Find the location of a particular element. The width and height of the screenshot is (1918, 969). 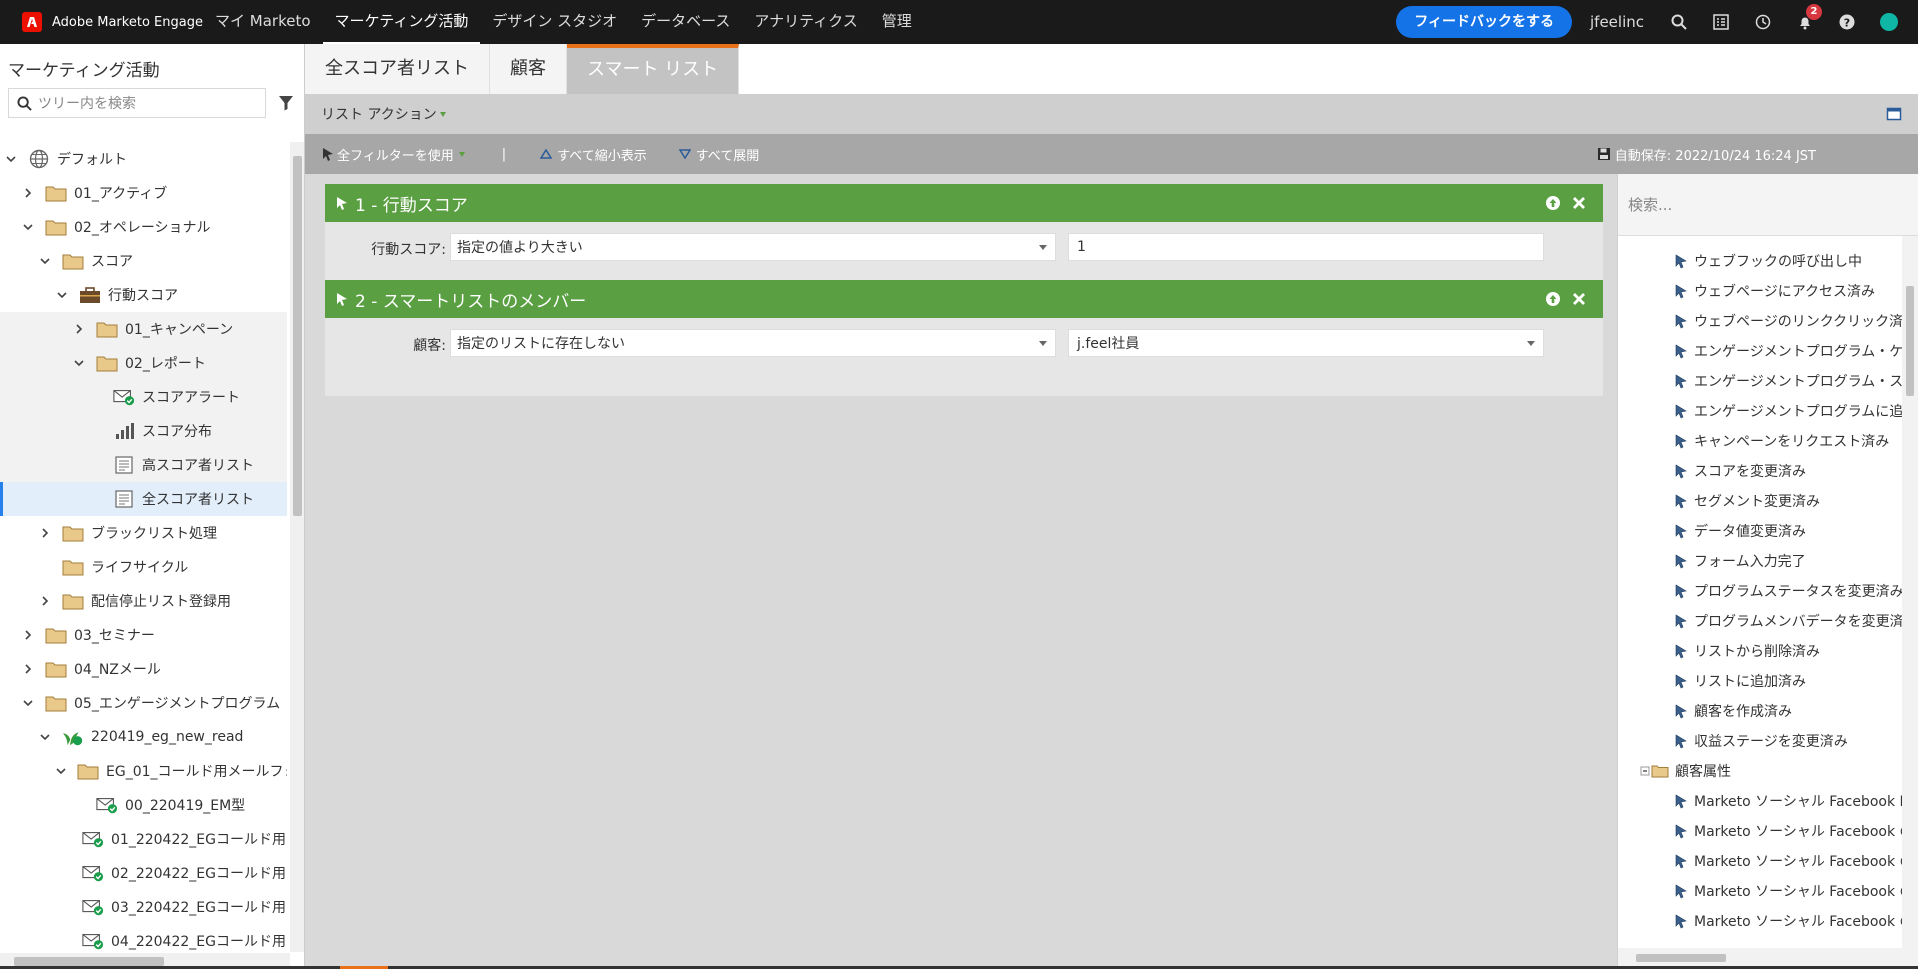

filter-value-input: 1 is located at coordinates (1306, 247).